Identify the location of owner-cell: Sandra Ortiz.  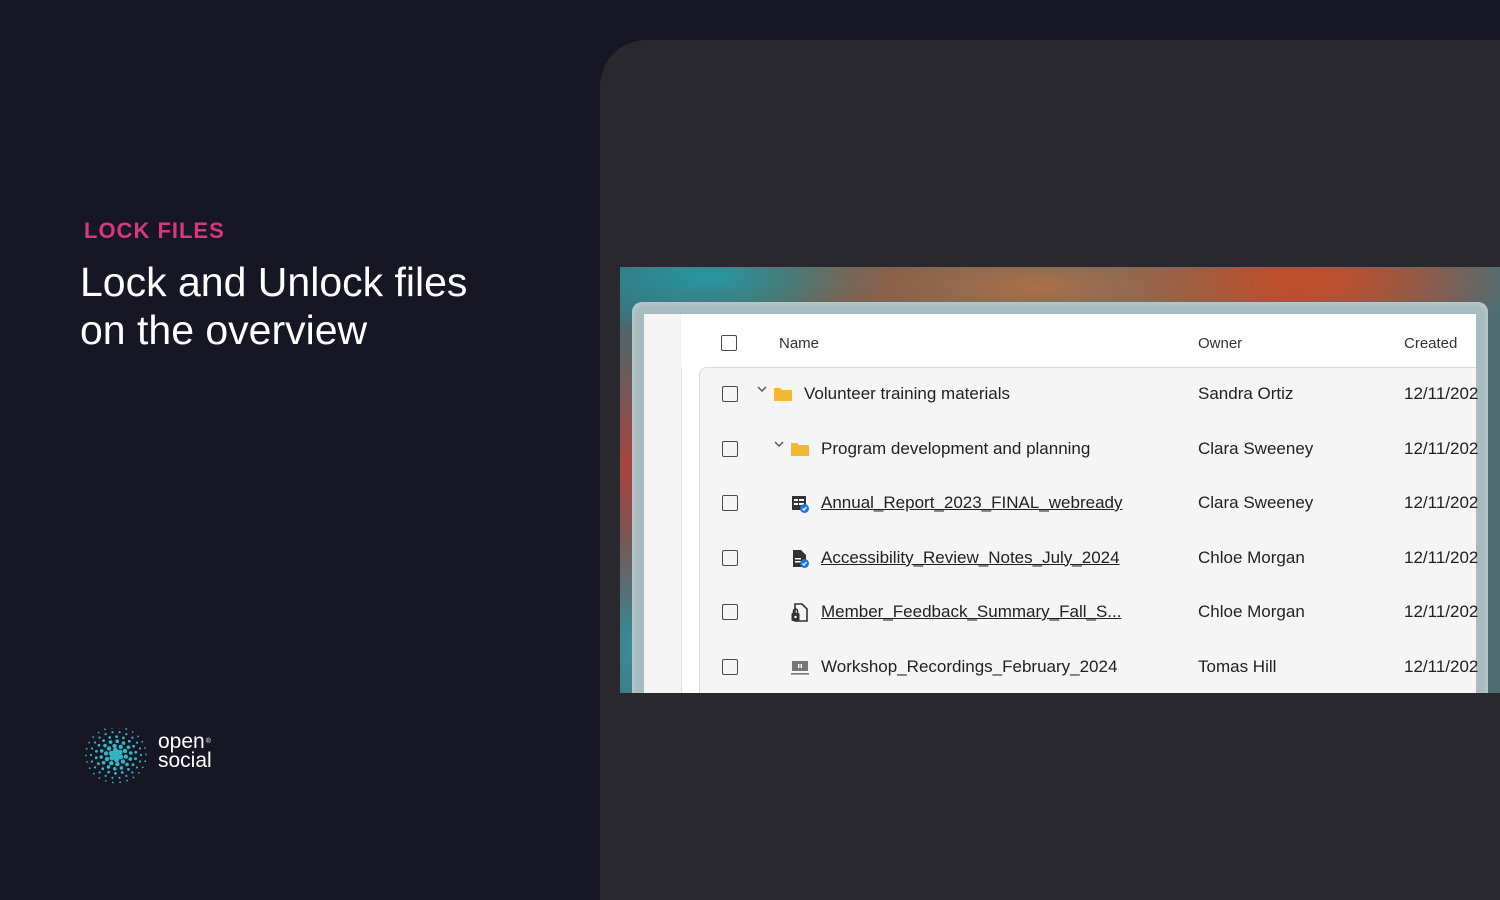
(1246, 393).